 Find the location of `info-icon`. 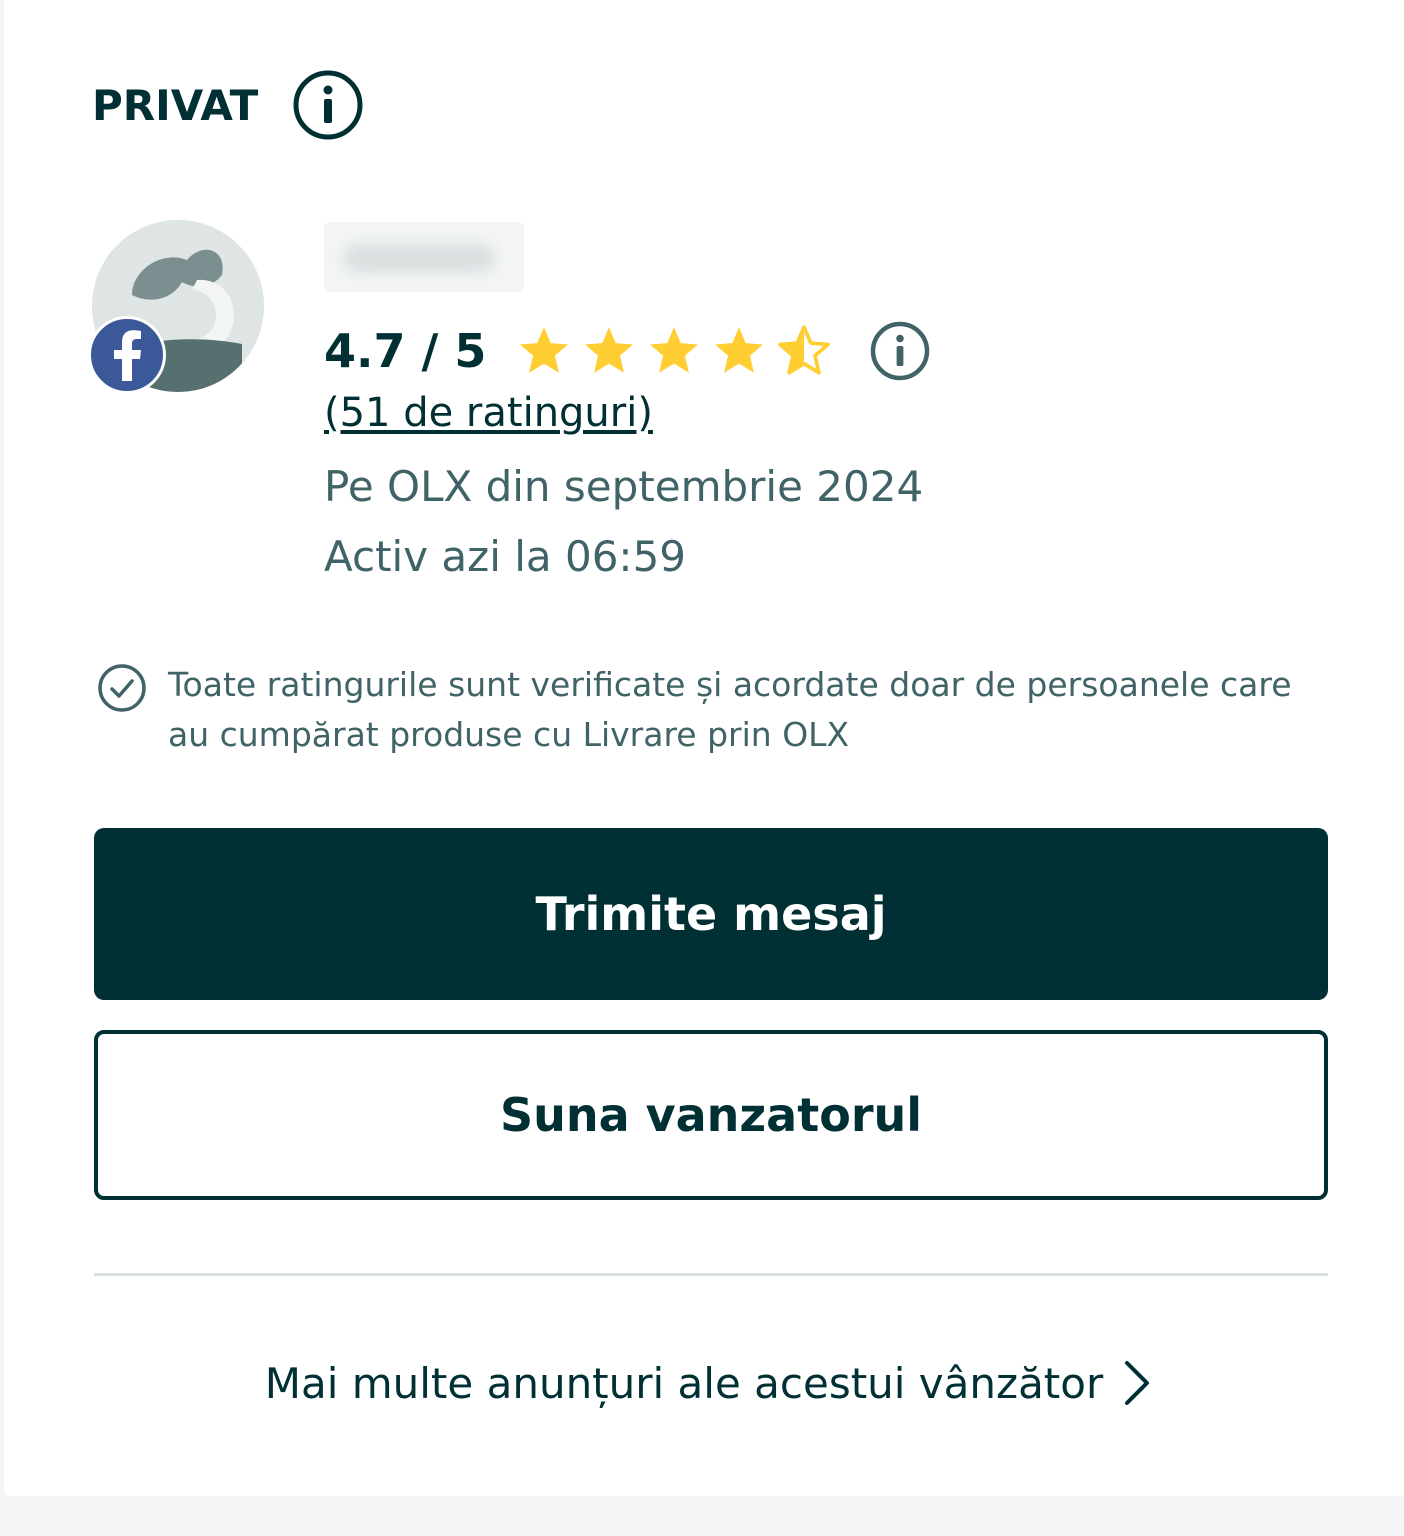

info-icon is located at coordinates (328, 105).